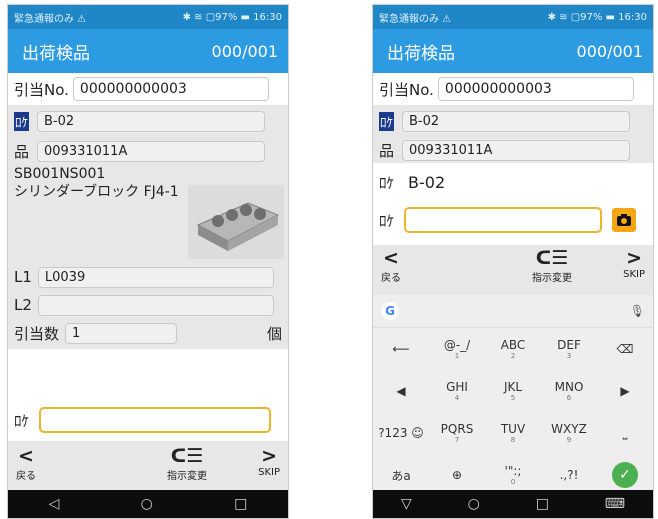 This screenshot has width=658, height=519. I want to click on scan-area: ﾛｹ, so click(148, 395).